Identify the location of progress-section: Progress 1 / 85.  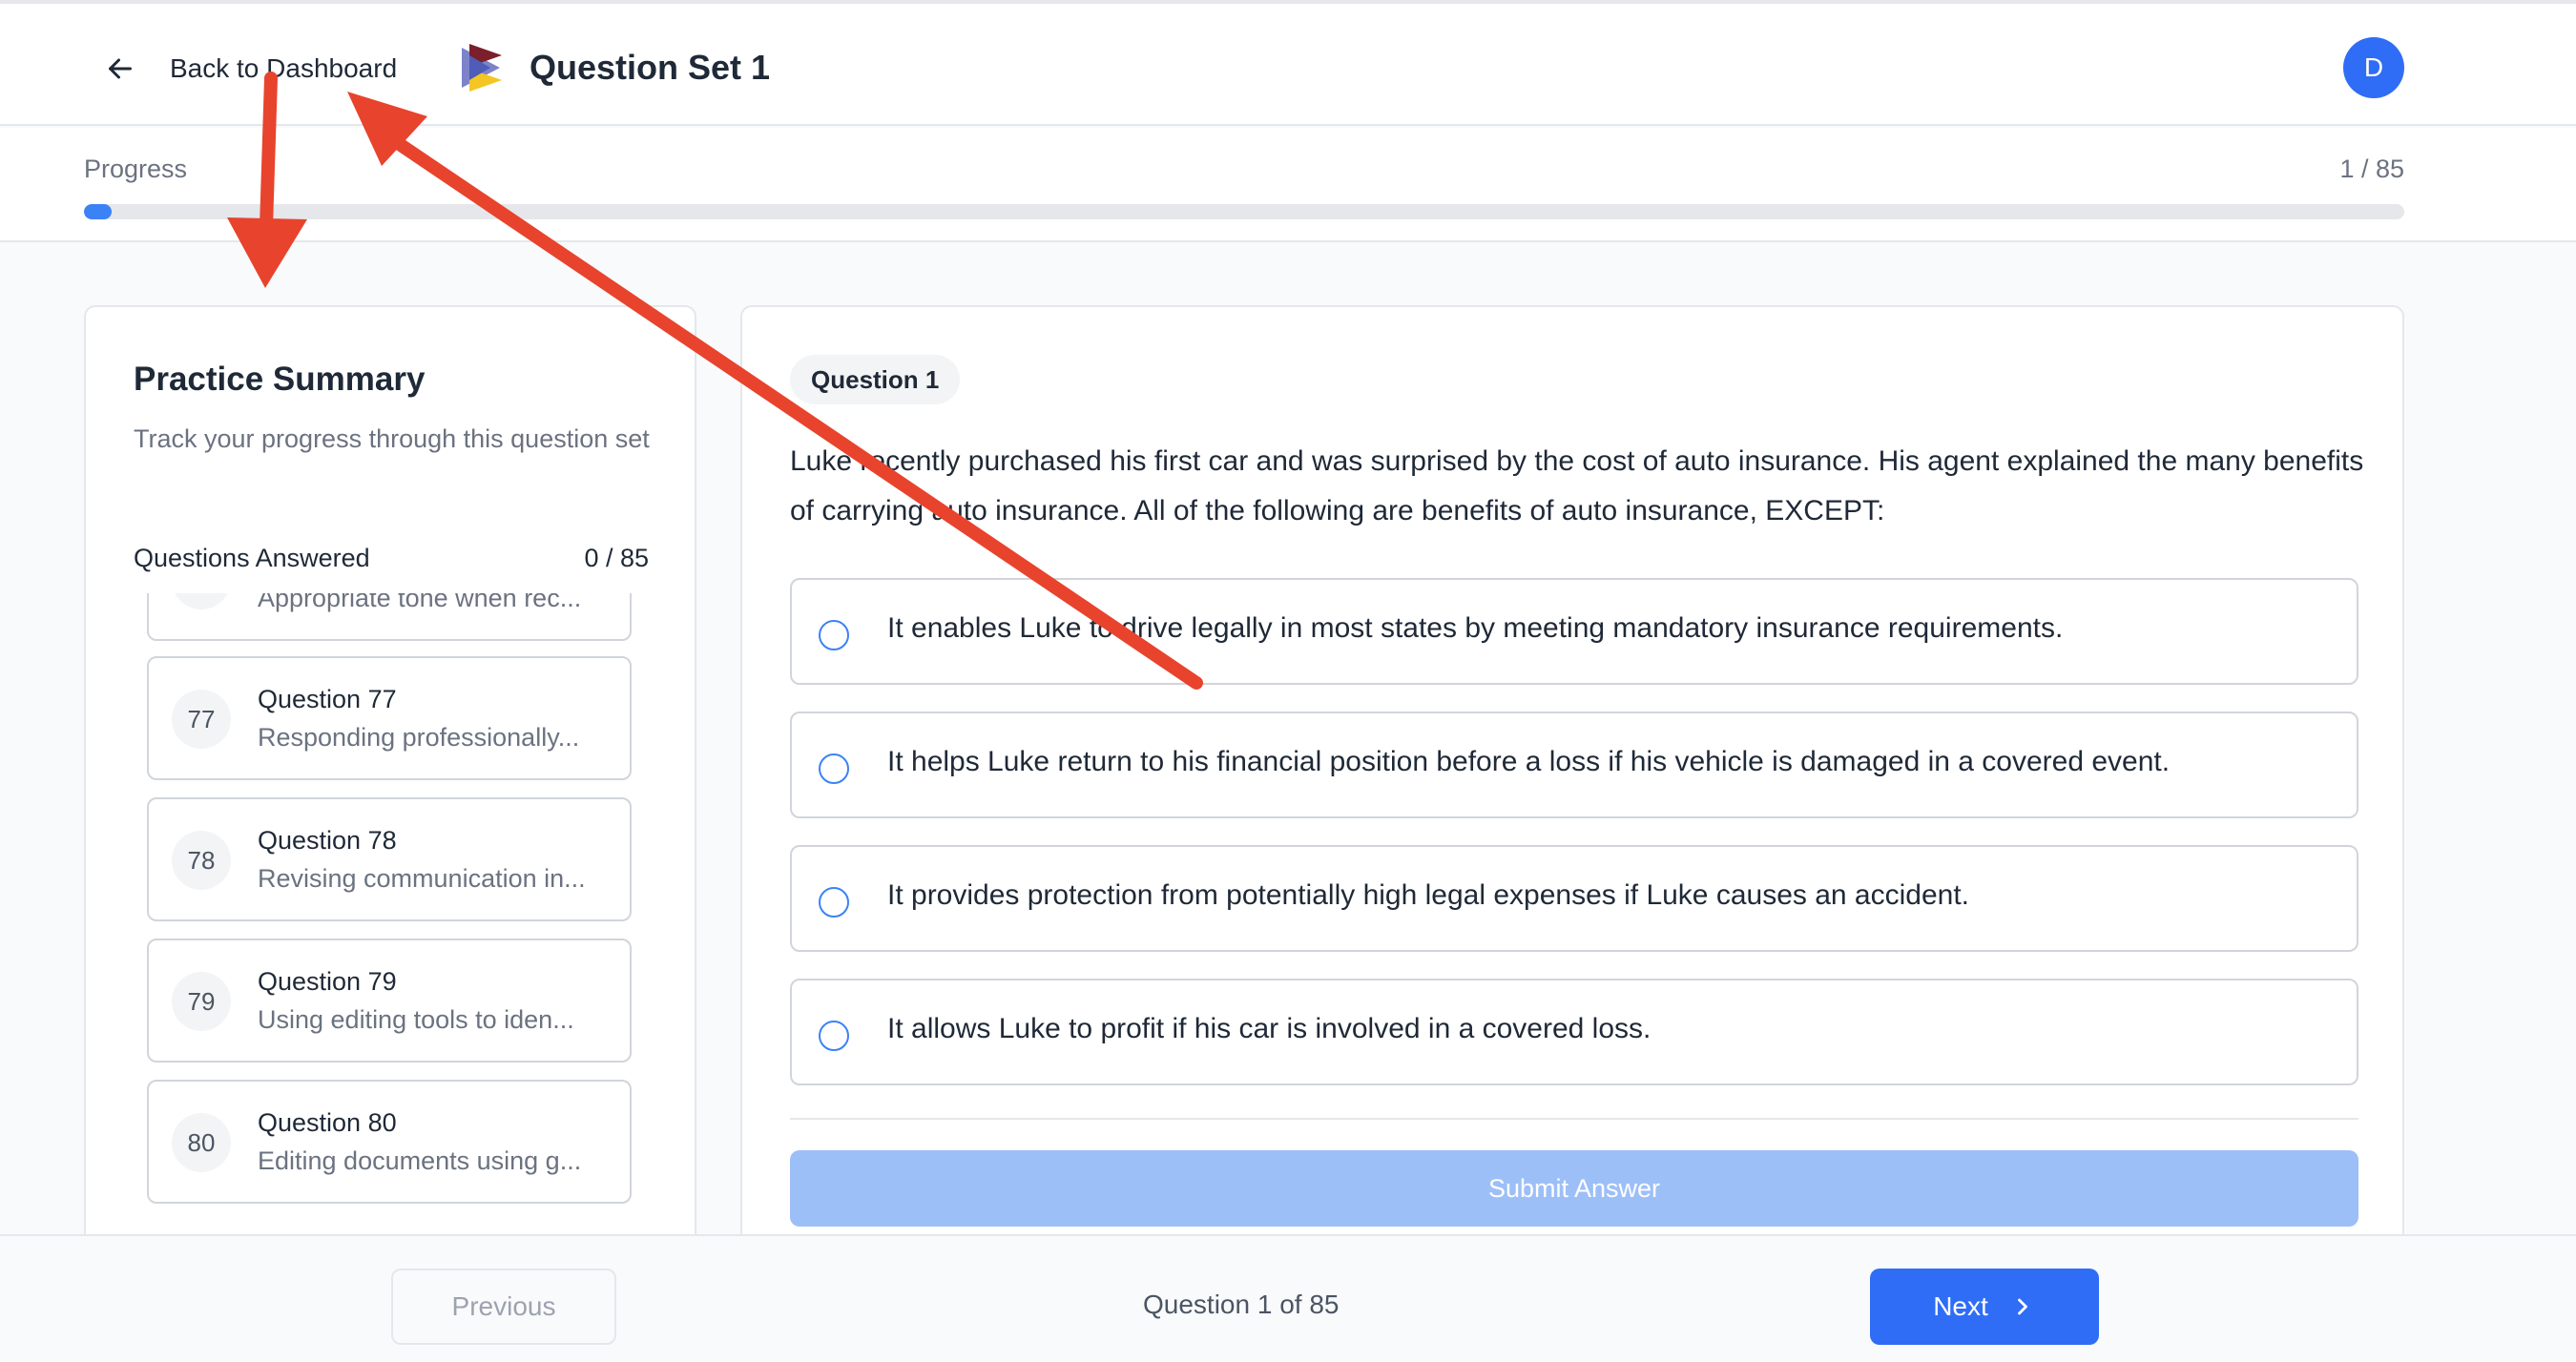
(1288, 185).